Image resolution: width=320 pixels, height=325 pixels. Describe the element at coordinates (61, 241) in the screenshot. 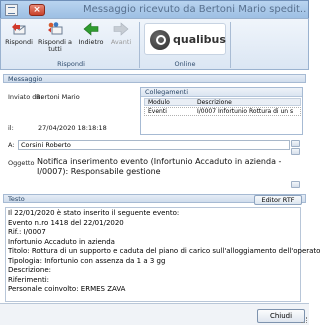

I see `body-line: Infortunio Accaduto in azienda` at that location.